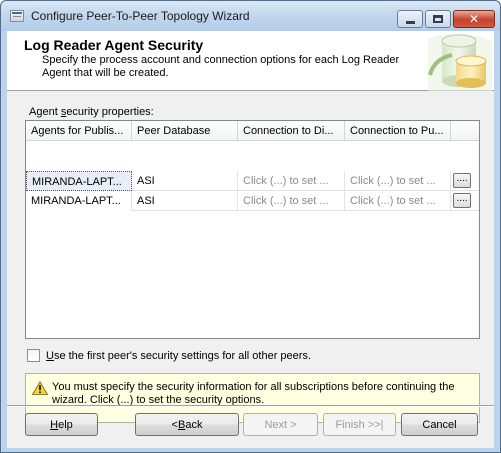 The width and height of the screenshot is (501, 453). I want to click on database-graphic-icon, so click(458, 61).